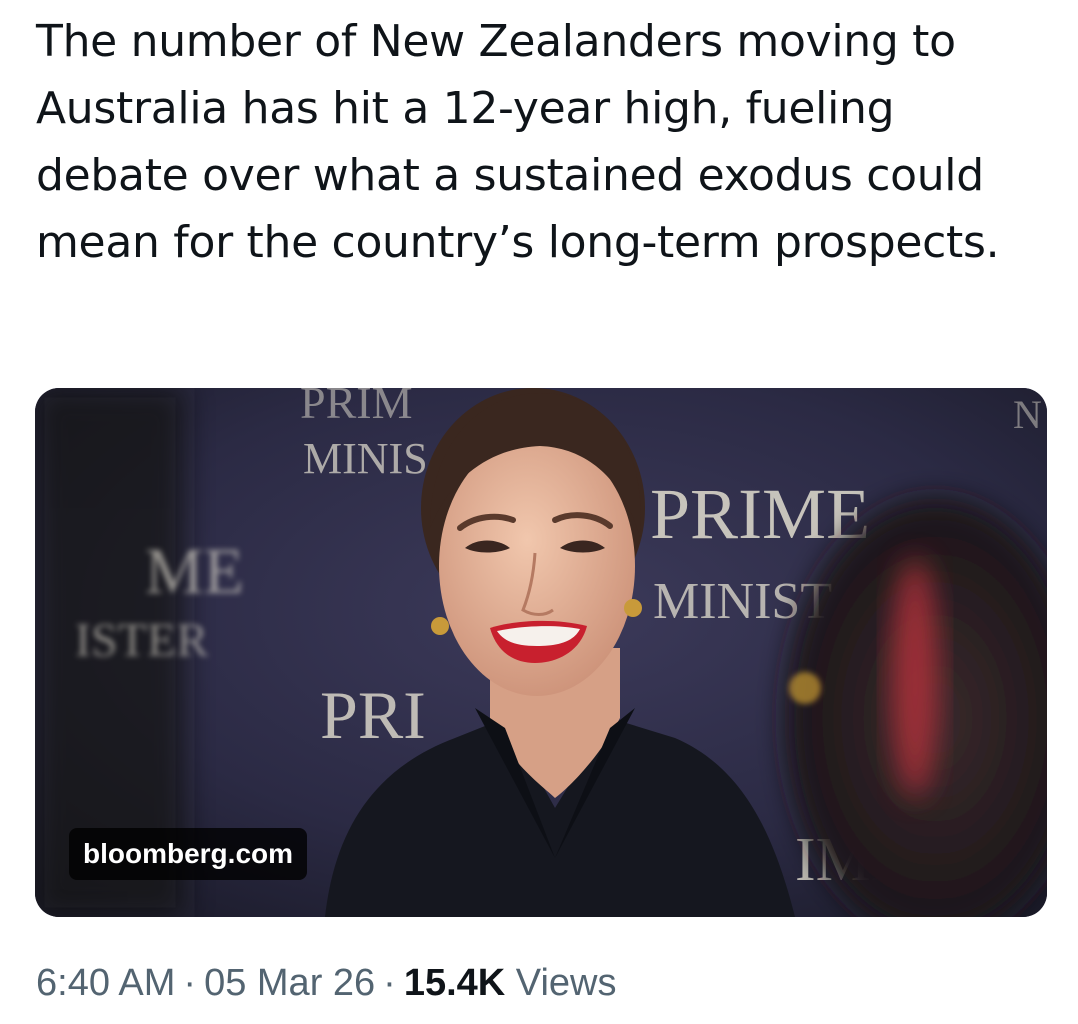  Describe the element at coordinates (194, 571) in the screenshot. I see `backdrop-word-3: ME` at that location.